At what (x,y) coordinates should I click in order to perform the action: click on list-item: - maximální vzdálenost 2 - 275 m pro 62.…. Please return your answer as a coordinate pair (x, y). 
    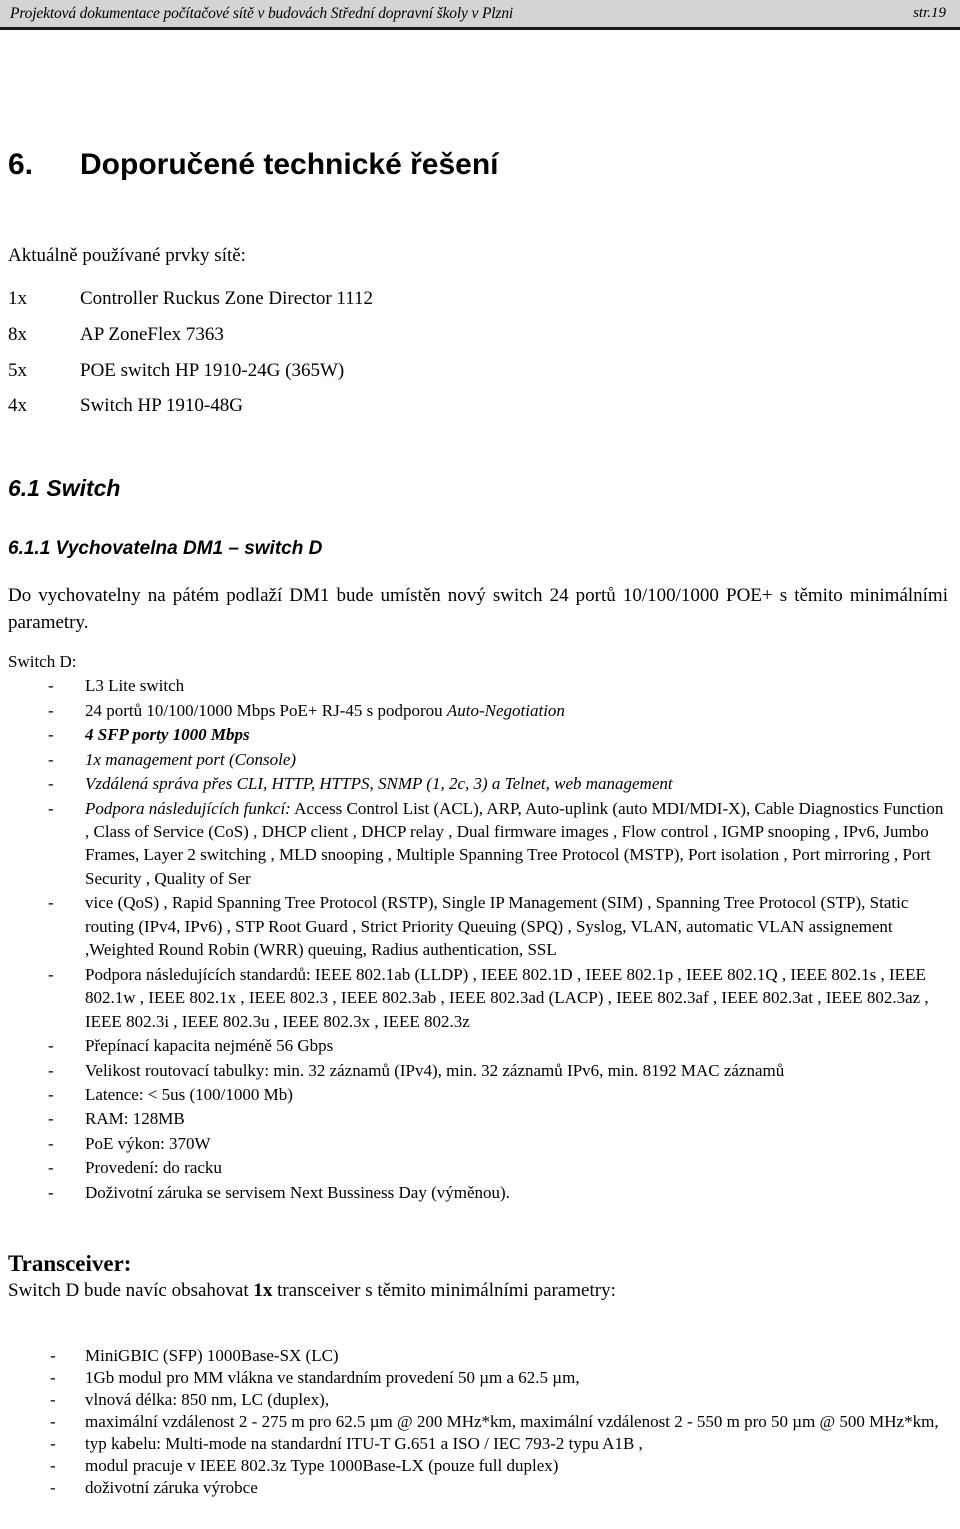
    Looking at the image, I should click on (478, 1422).